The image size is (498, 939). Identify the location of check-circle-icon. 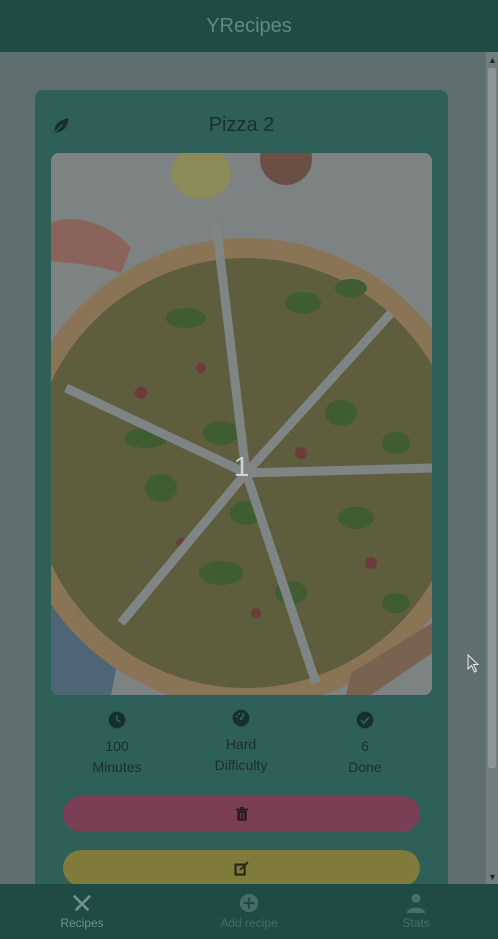
(365, 720).